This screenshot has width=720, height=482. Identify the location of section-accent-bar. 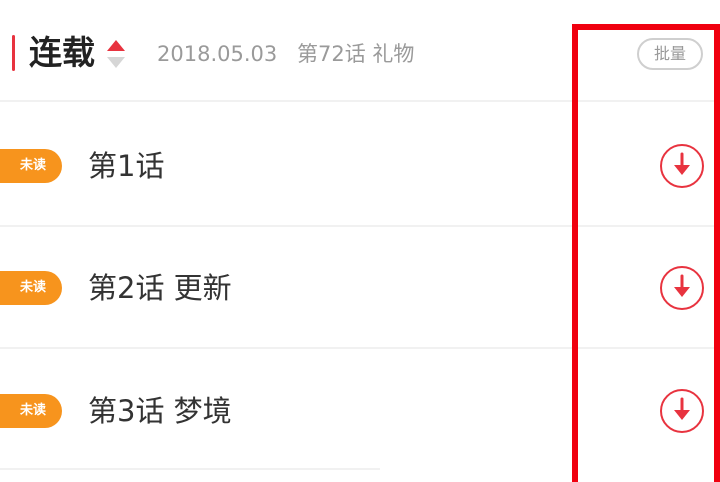
(13, 53).